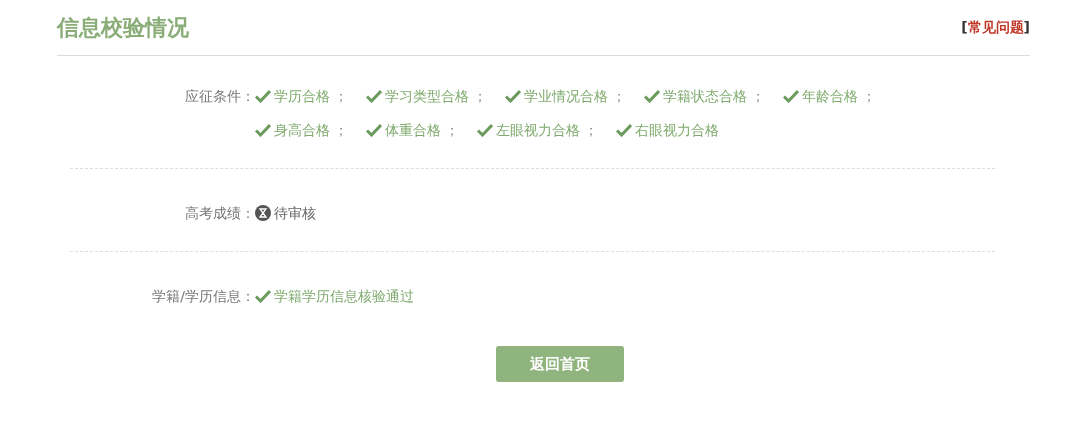 The image size is (1080, 426). I want to click on status-text: 待审核, so click(295, 213).